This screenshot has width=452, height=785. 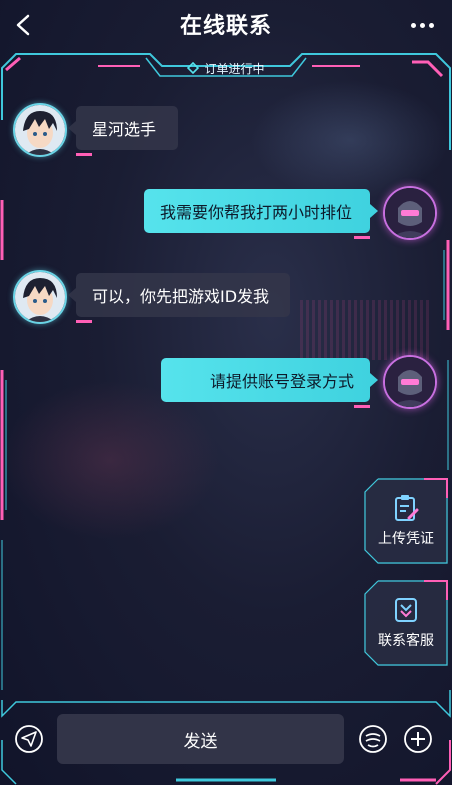 I want to click on message-bubble-sent: 请提供账号登录方式, so click(x=269, y=383).